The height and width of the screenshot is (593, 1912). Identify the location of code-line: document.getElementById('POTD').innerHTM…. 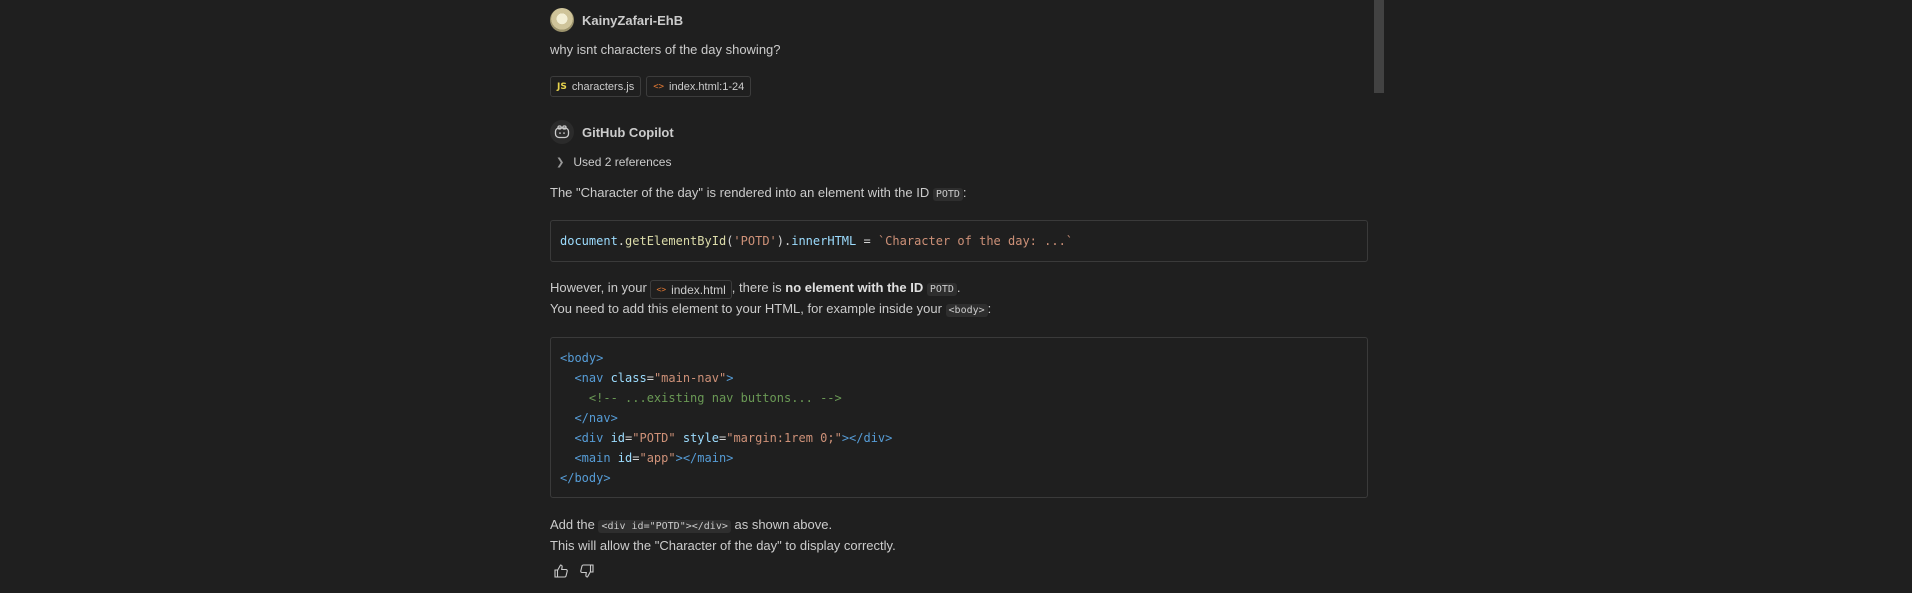
(959, 241).